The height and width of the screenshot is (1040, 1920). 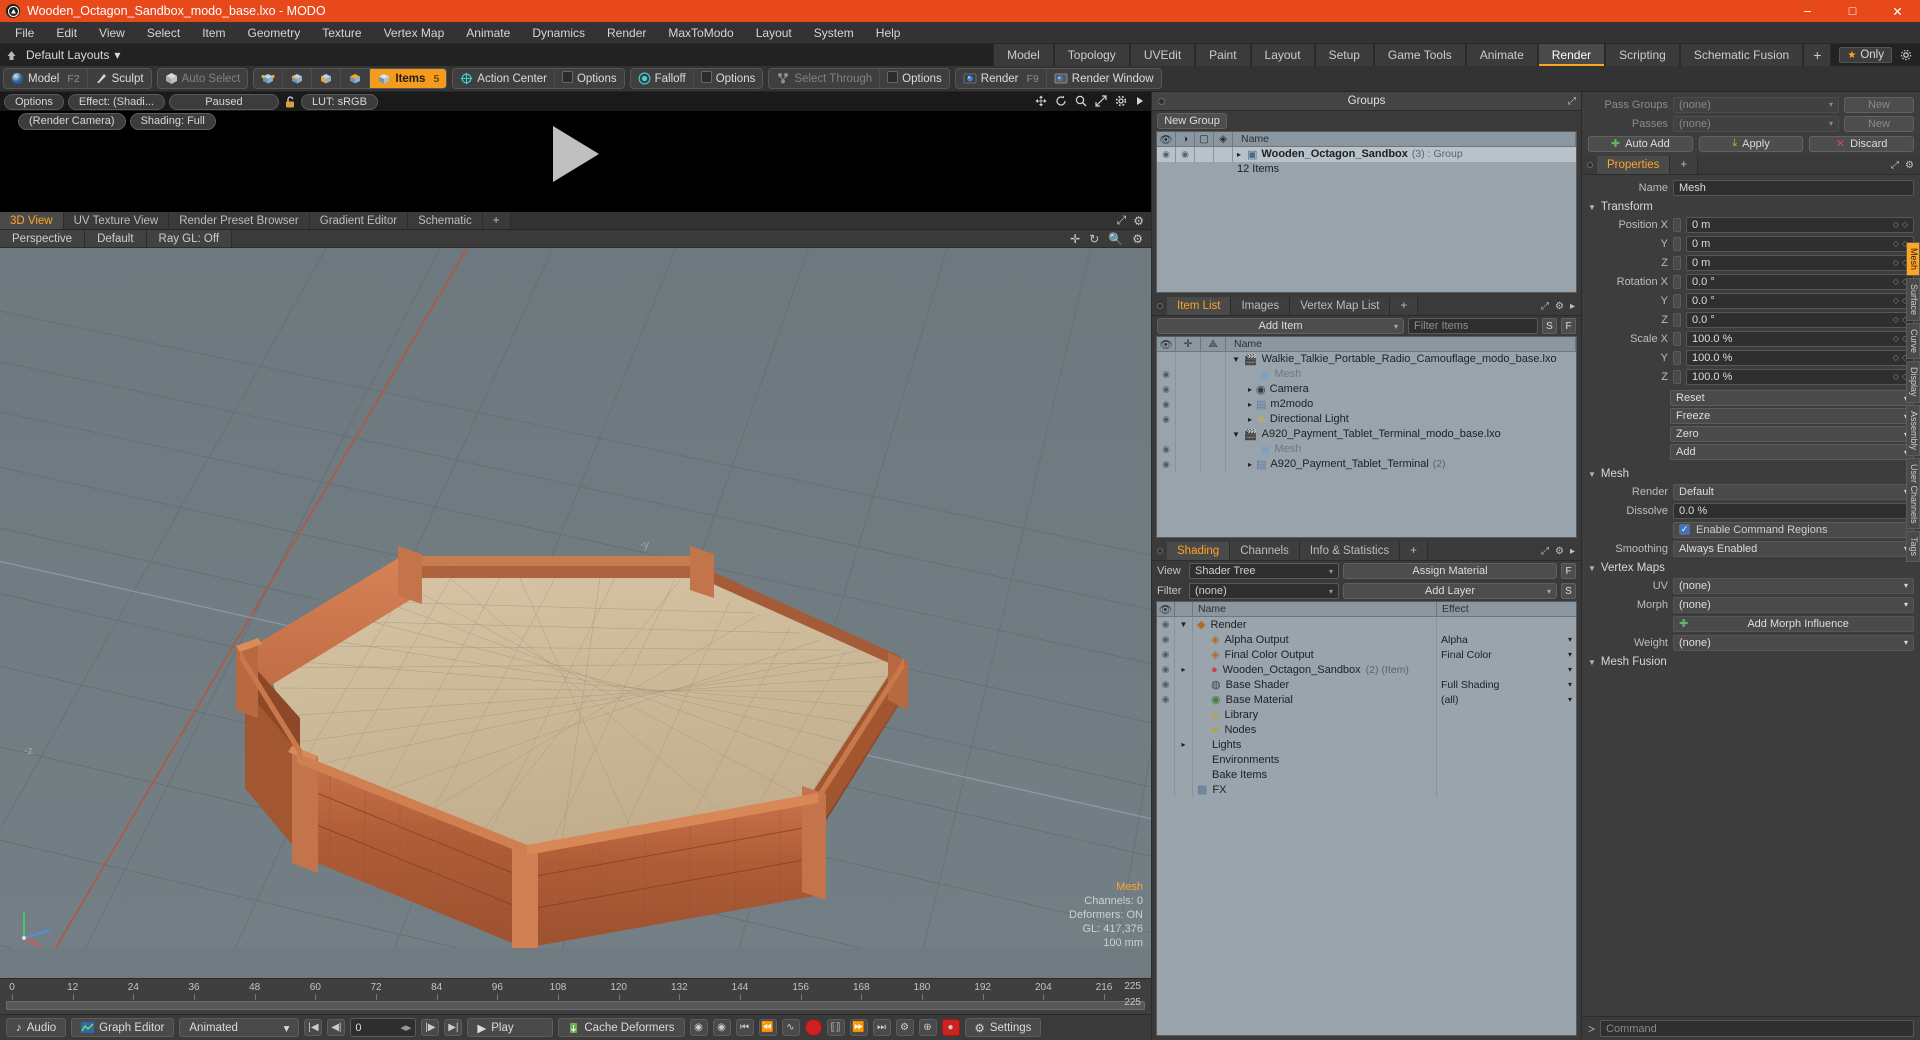 I want to click on key-create-icon: ◉, so click(x=698, y=1027).